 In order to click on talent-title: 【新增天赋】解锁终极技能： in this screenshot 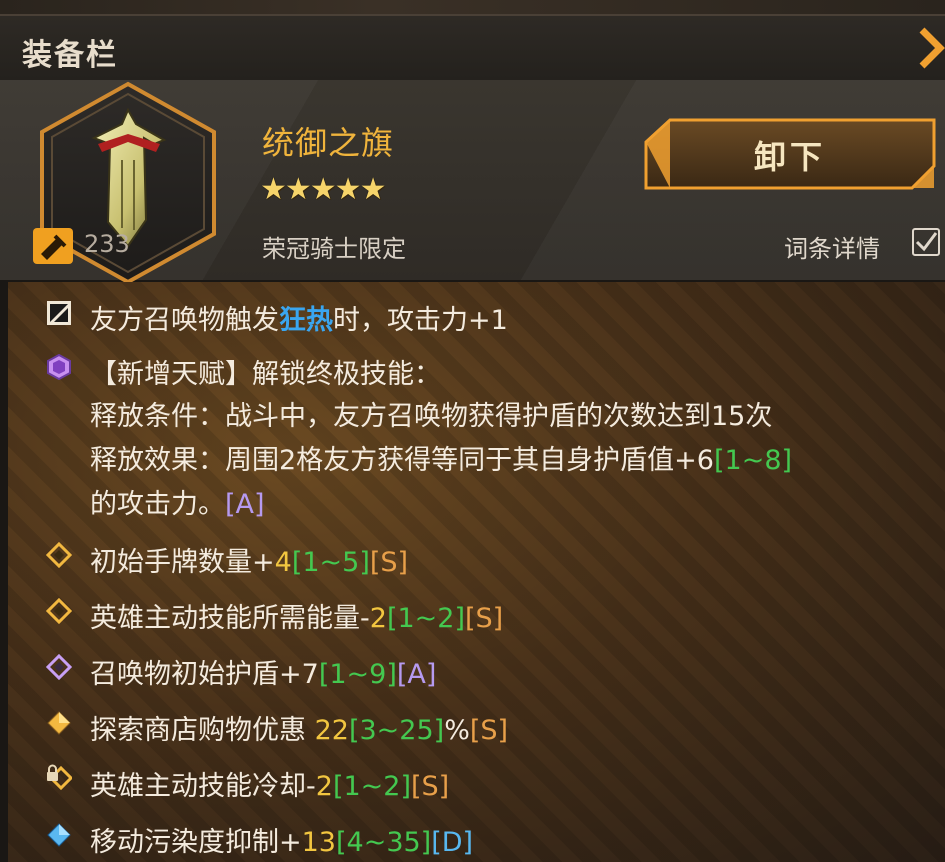, I will do `click(265, 374)`.